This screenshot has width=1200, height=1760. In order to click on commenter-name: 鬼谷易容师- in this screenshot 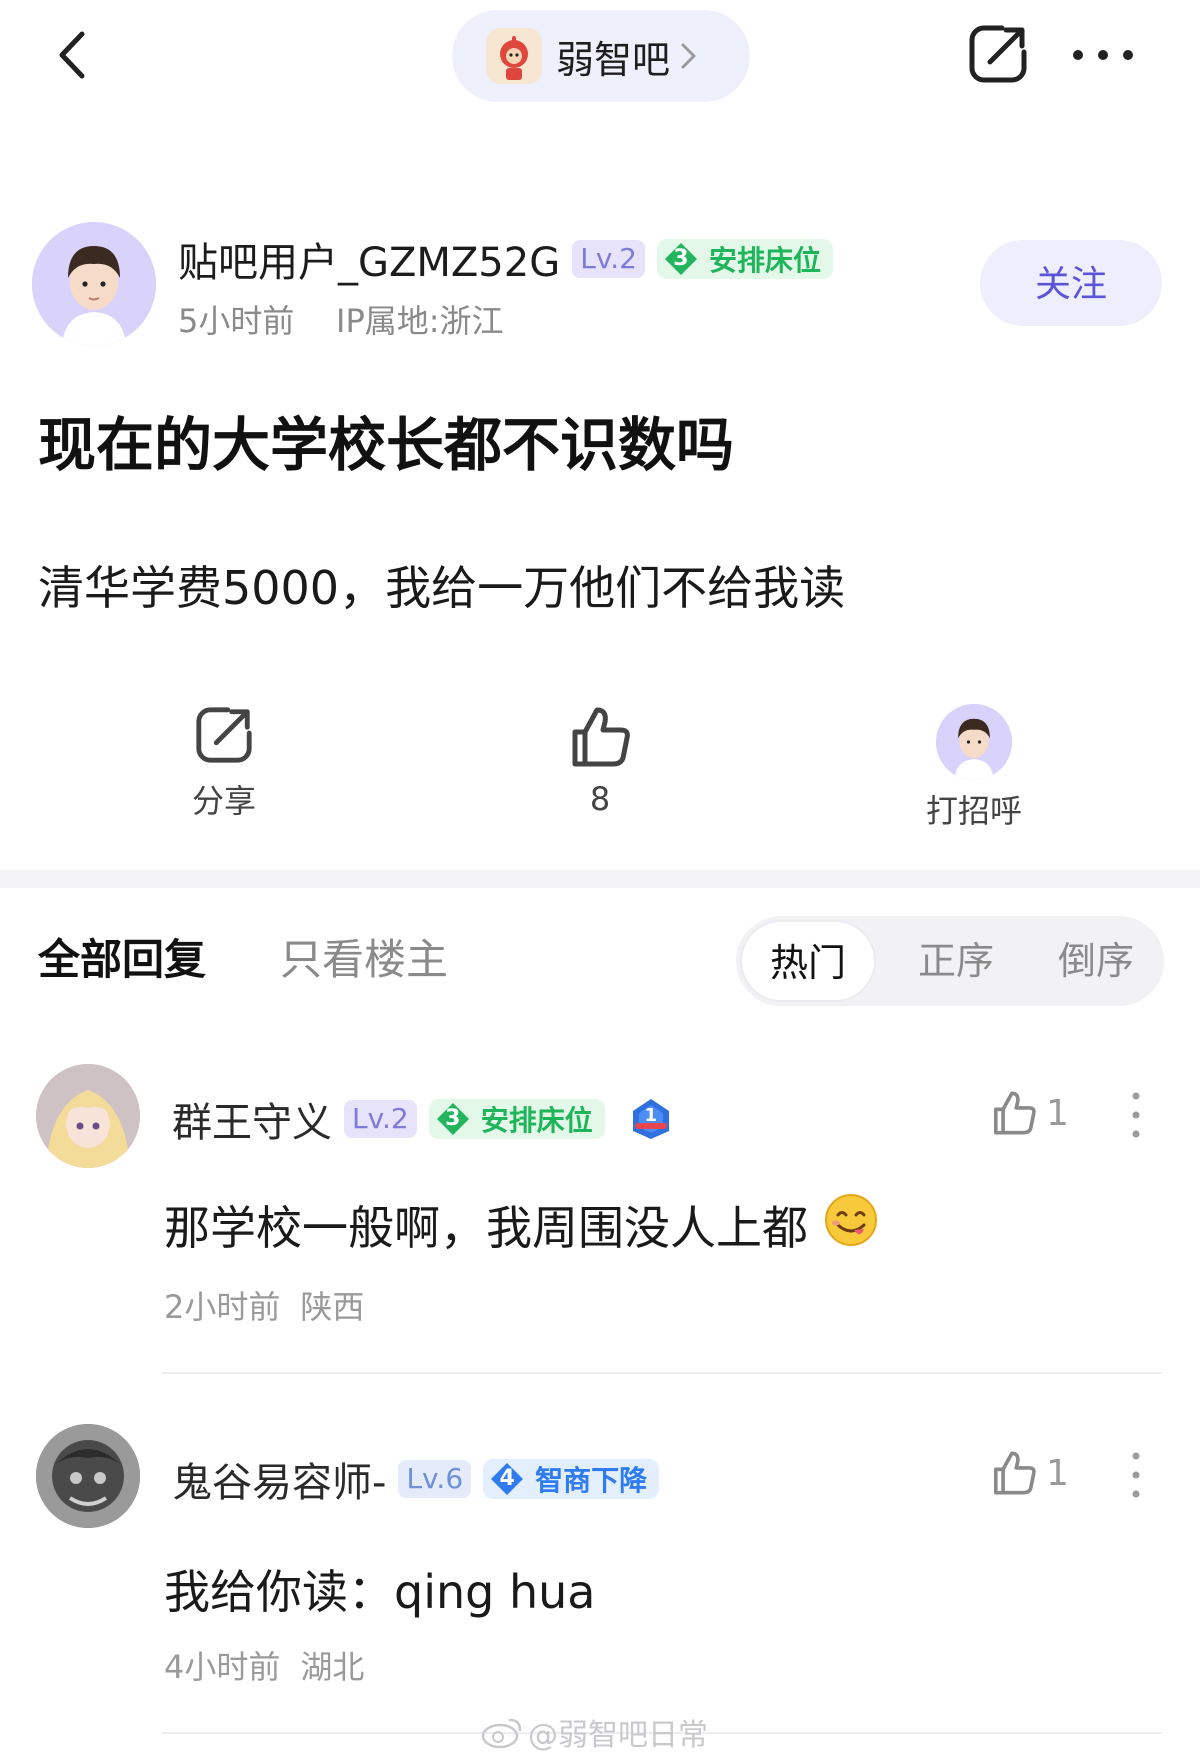, I will do `click(279, 1479)`.